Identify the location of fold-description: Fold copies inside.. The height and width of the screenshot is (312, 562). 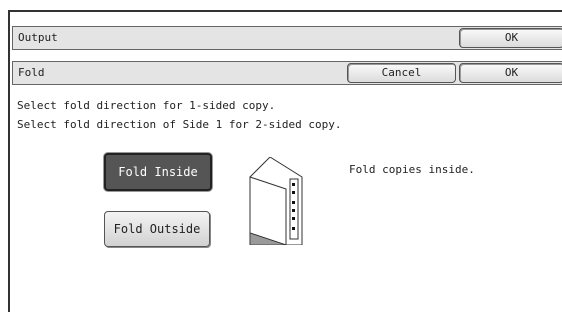
(412, 169).